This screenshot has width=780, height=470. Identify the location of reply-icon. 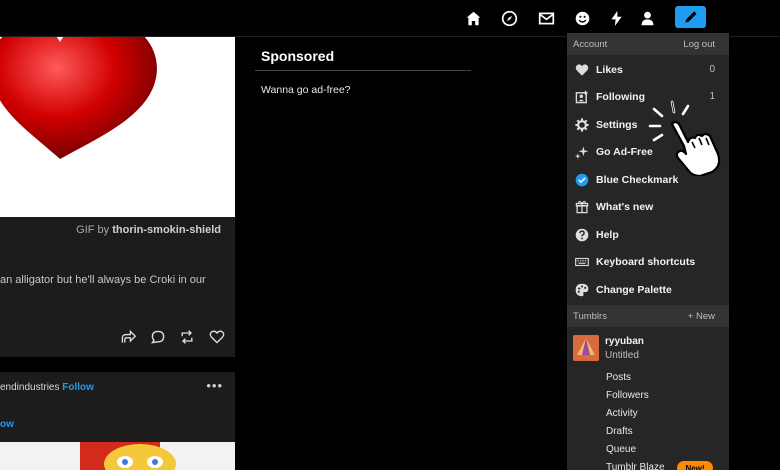
(158, 338).